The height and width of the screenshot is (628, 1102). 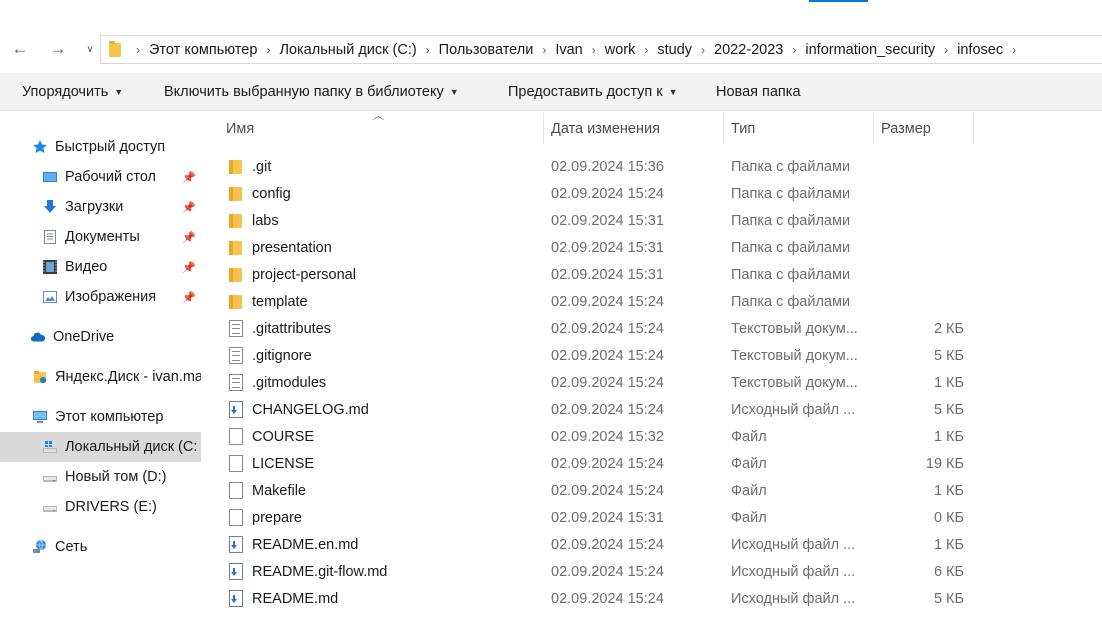 What do you see at coordinates (602, 517) in the screenshot?
I see `table-row: prepare 02.09.2024 15:31 Файл 0 КБ` at bounding box center [602, 517].